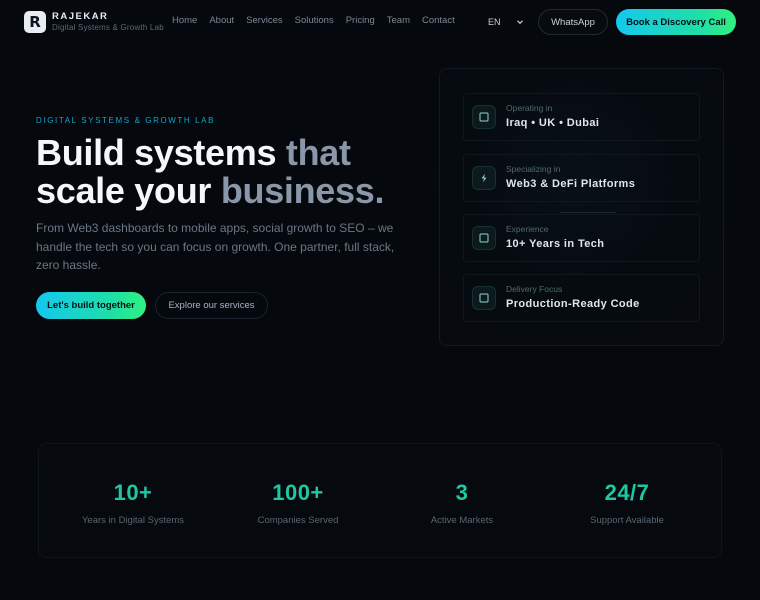 The height and width of the screenshot is (600, 760). I want to click on hero-headline: Build systems that scale your business., so click(210, 172).